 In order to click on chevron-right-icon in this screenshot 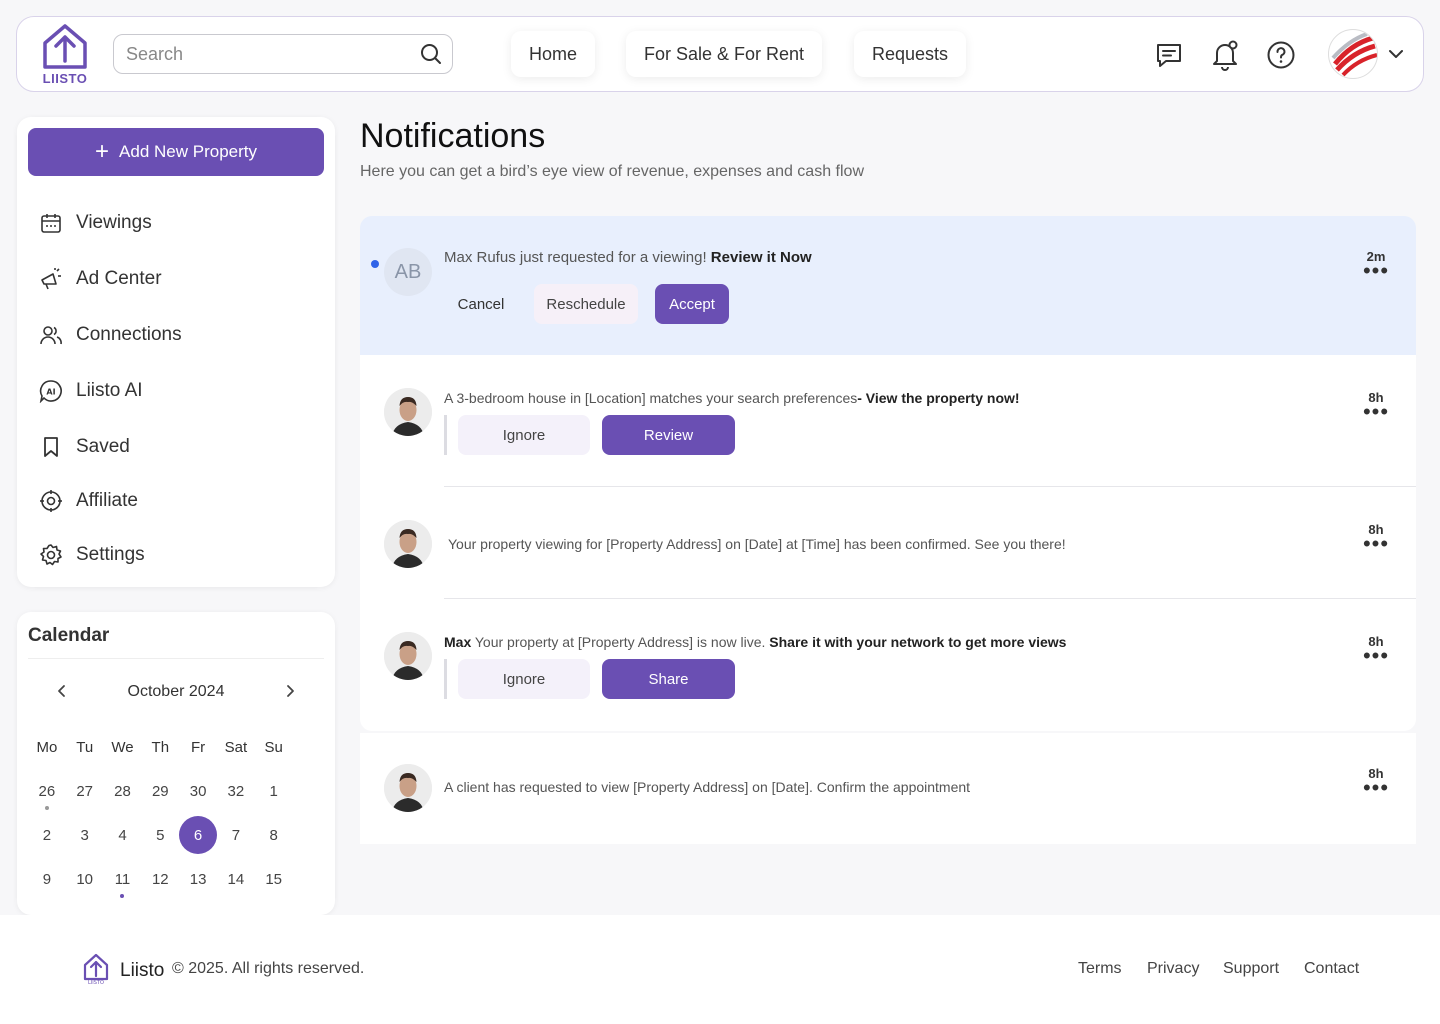, I will do `click(290, 691)`.